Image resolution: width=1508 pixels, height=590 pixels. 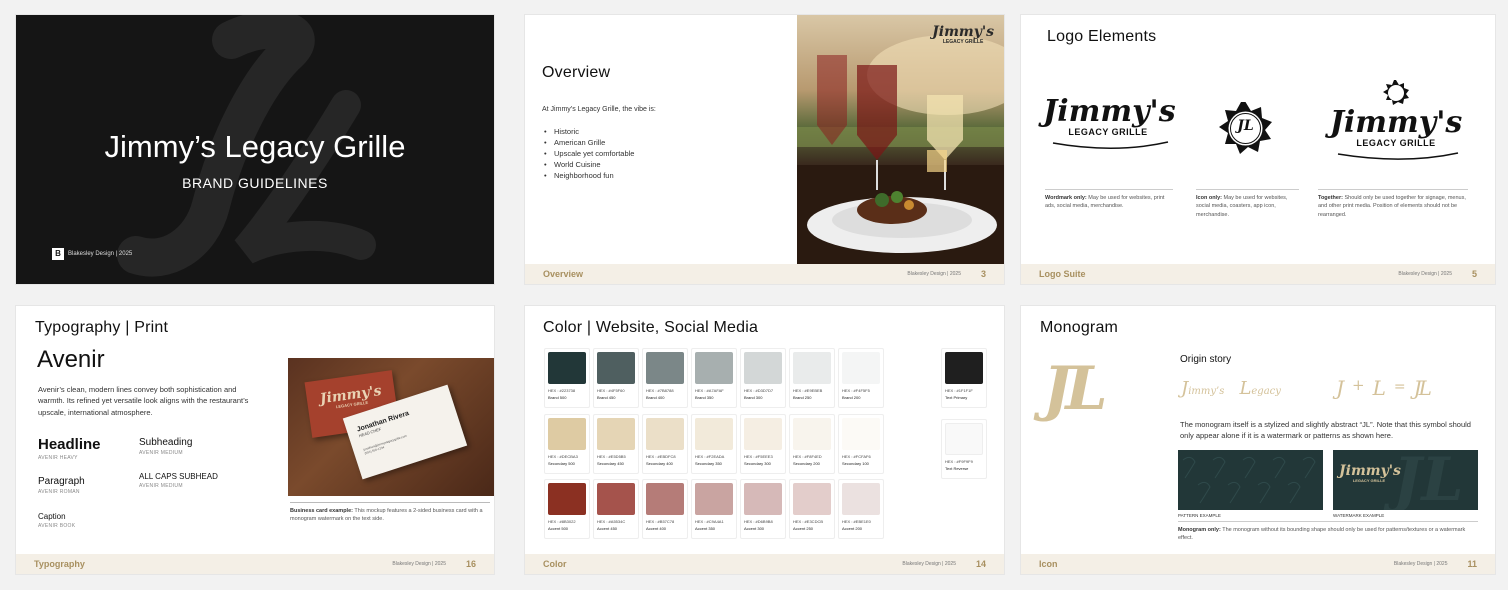 What do you see at coordinates (1231, 388) in the screenshot?
I see `origin-story-words: Jimmy’s Legacy` at bounding box center [1231, 388].